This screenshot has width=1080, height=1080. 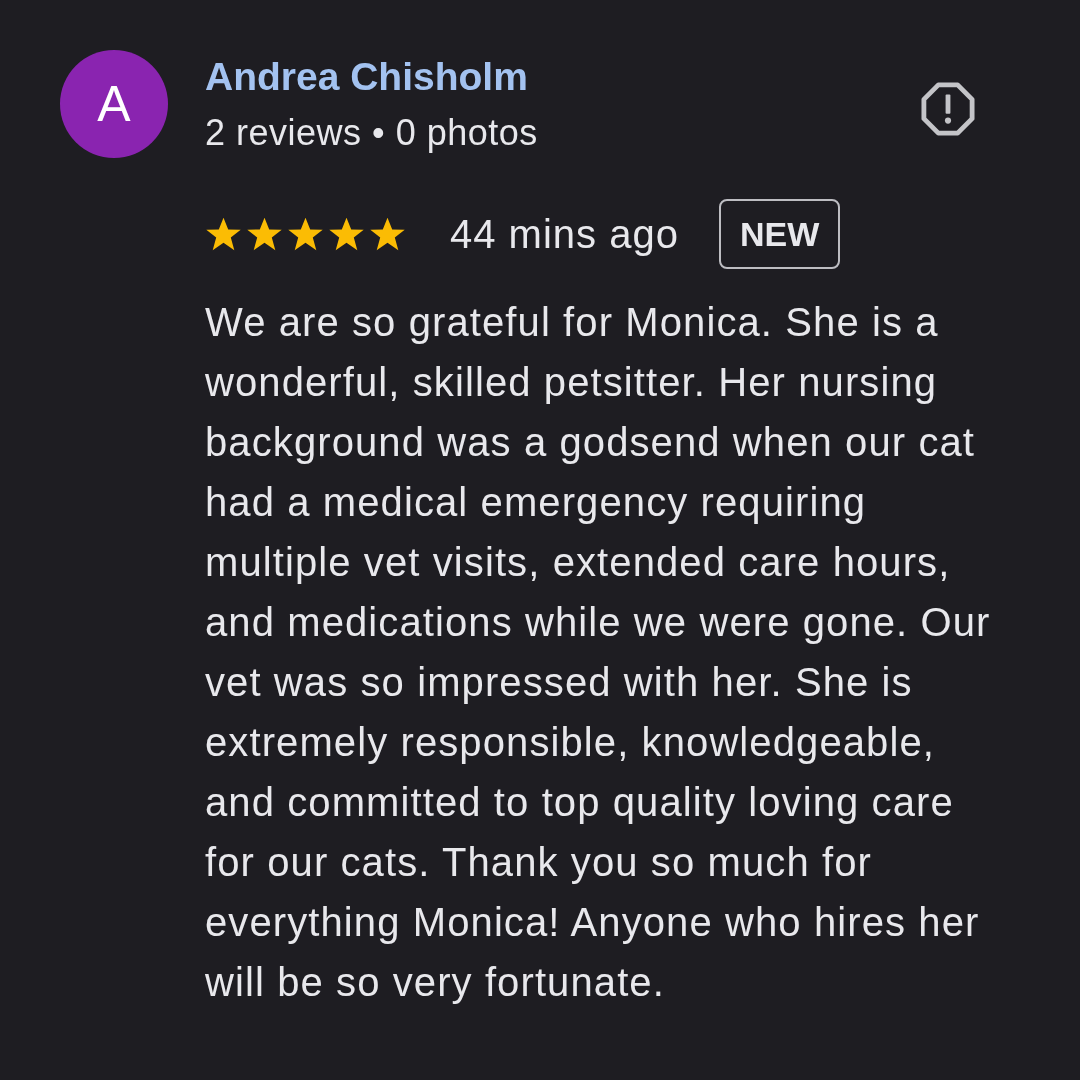 I want to click on review-time: 44 mins ago, so click(x=564, y=234).